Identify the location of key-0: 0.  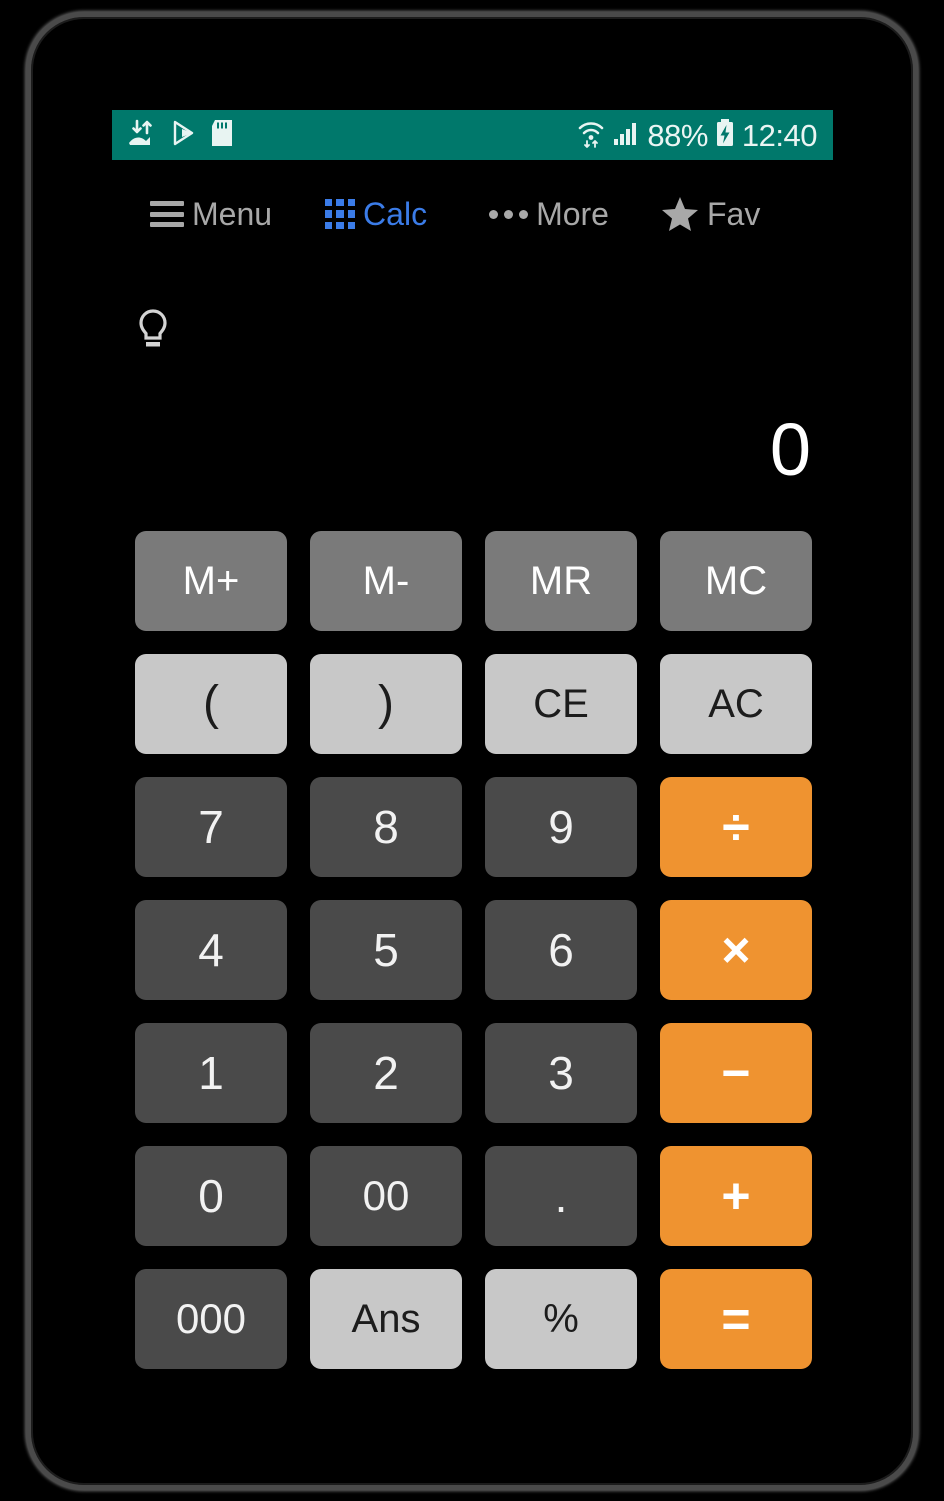
(211, 1196).